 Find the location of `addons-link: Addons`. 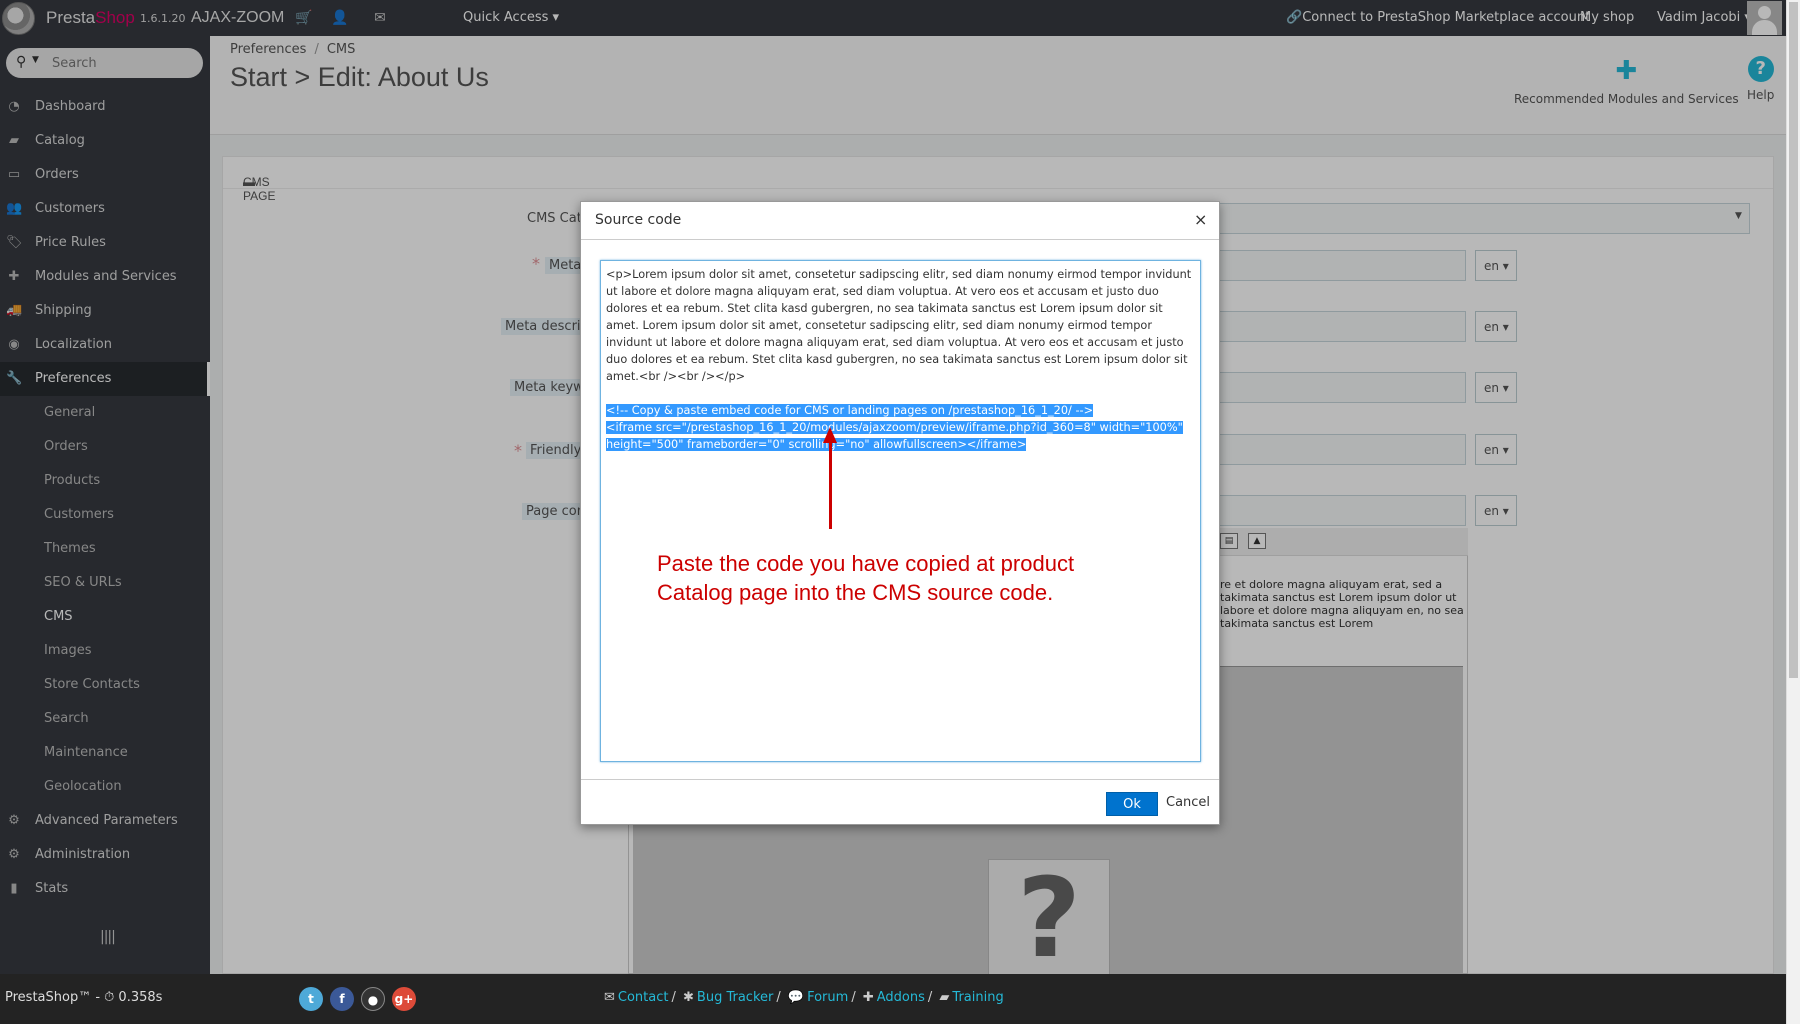

addons-link: Addons is located at coordinates (901, 997).